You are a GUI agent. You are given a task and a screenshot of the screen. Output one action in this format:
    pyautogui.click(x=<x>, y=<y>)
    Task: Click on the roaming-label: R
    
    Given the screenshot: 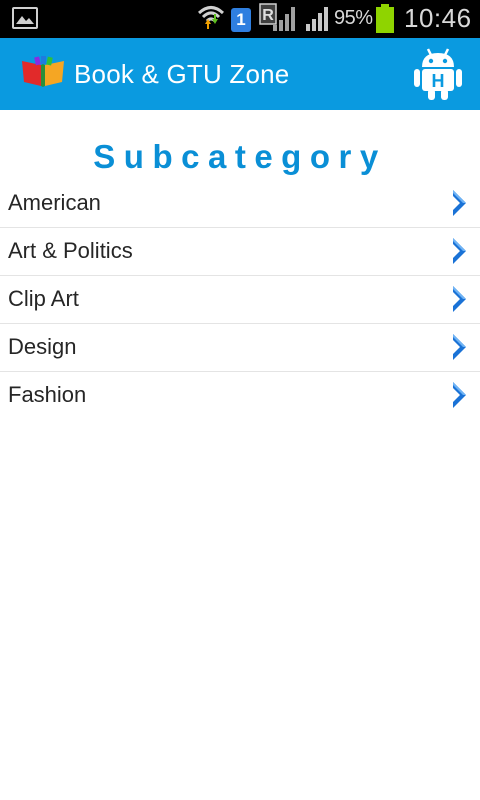 What is the action you would take?
    pyautogui.click(x=268, y=15)
    